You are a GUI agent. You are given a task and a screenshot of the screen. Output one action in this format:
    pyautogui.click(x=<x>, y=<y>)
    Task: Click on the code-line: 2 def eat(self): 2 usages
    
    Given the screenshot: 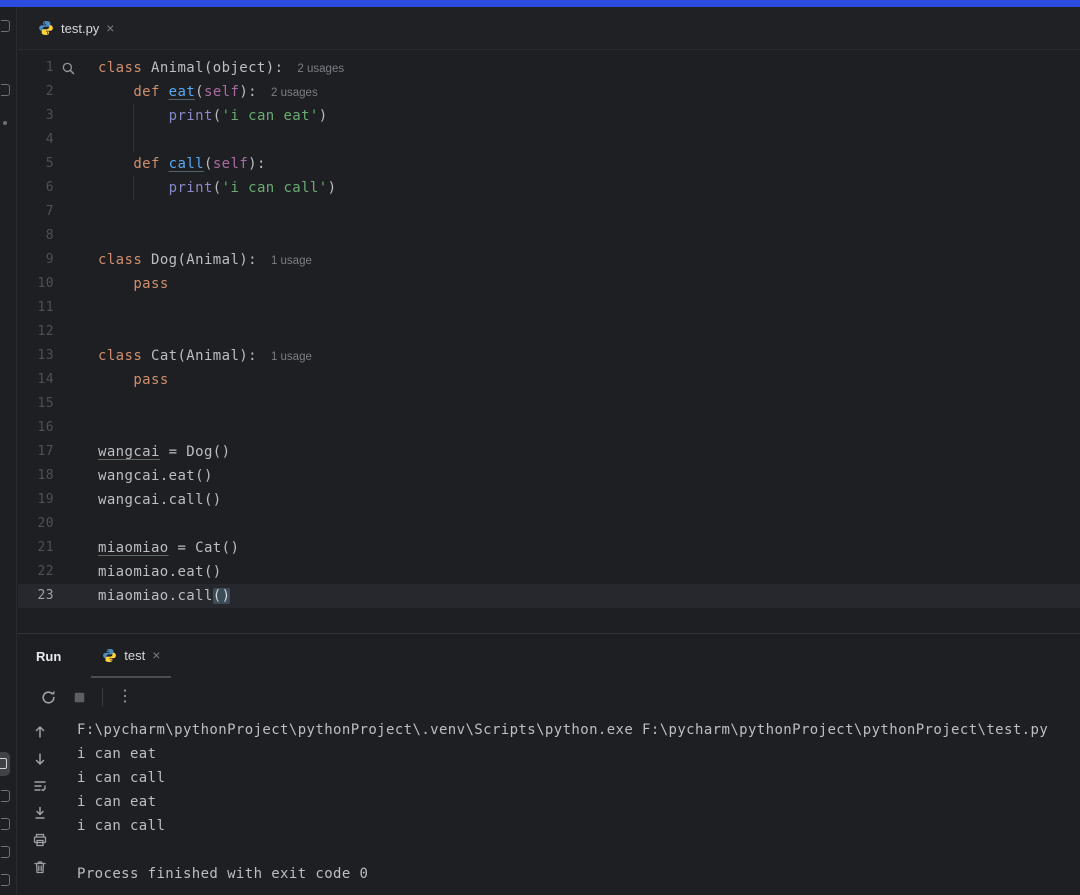 What is the action you would take?
    pyautogui.click(x=549, y=92)
    